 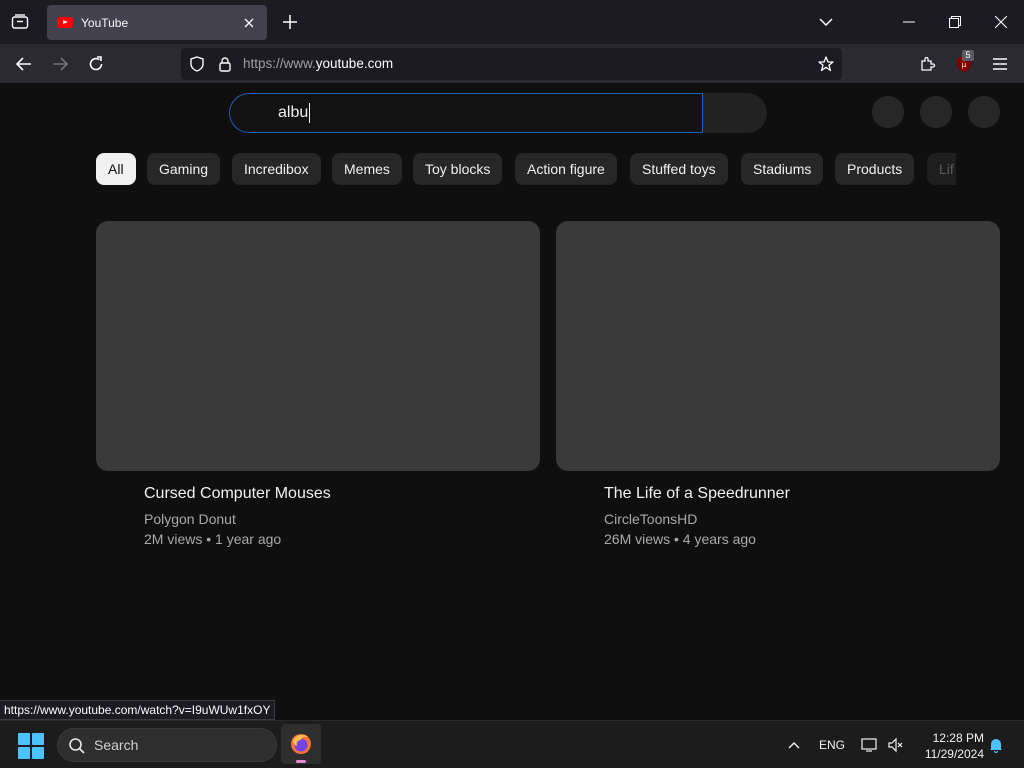 What do you see at coordinates (197, 64) in the screenshot?
I see `tracking-protection-shield-icon` at bounding box center [197, 64].